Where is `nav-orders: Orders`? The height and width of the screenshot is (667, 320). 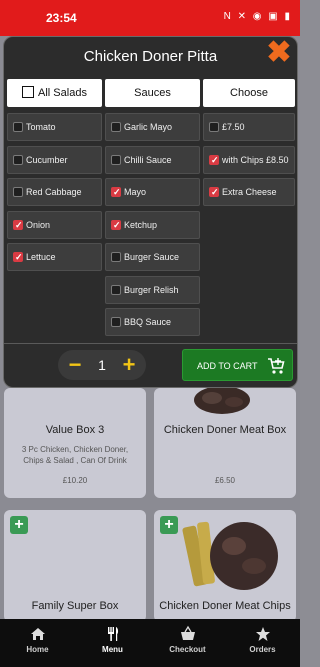
nav-orders: Orders is located at coordinates (262, 643).